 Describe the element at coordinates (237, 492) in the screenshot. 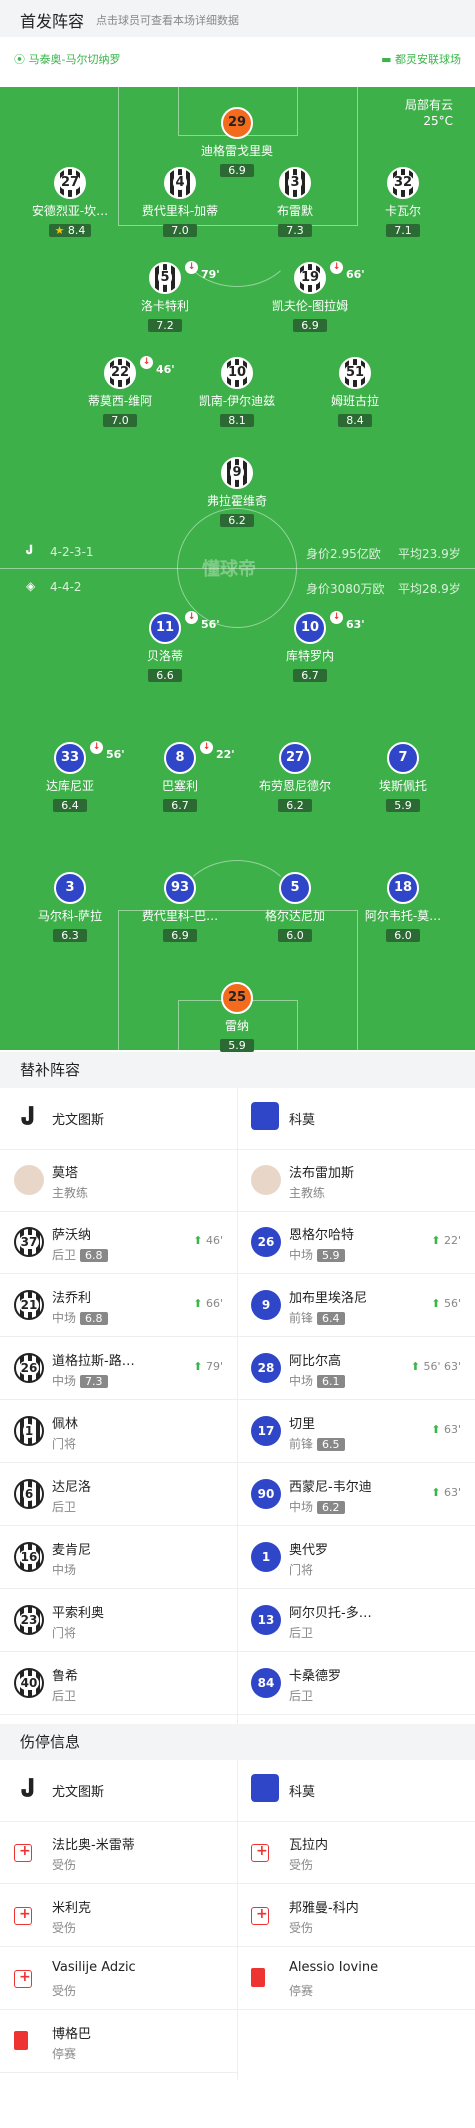

I see `home-player: 9 弗拉霍维奇 6.2` at that location.